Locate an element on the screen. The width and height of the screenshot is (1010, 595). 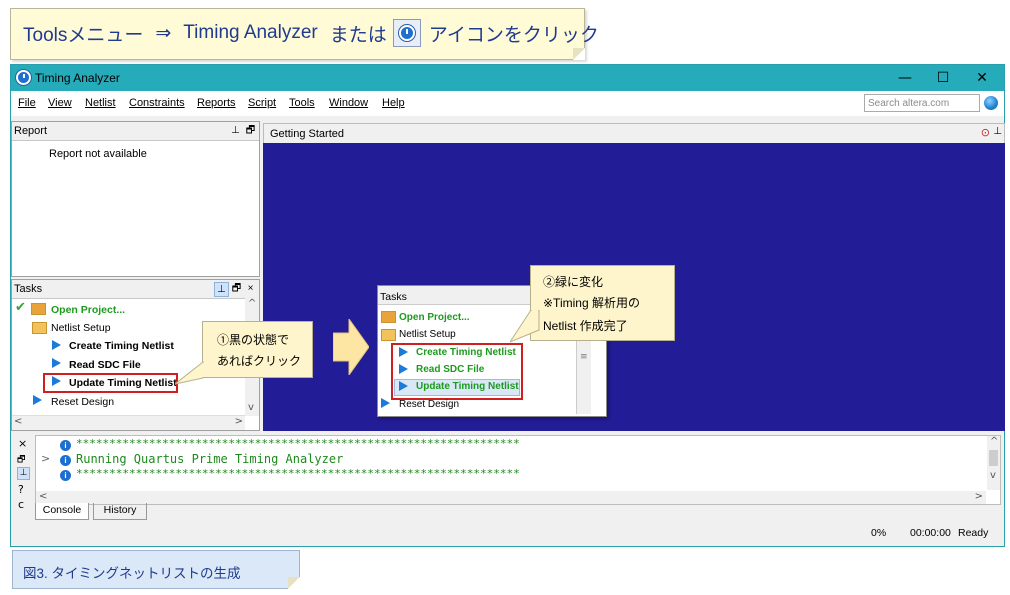
menu-netlist: Netlist is located at coordinates (100, 103).